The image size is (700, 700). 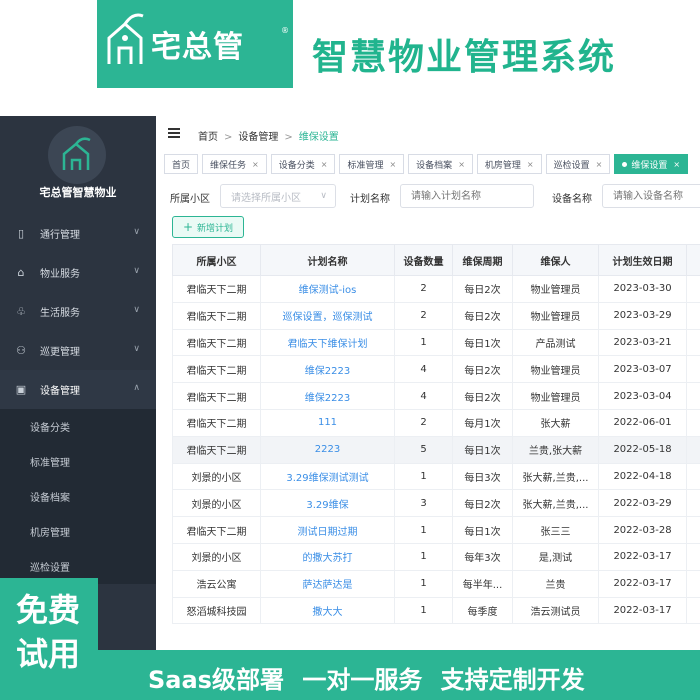 I want to click on patrol-icon: ⚇, so click(x=21, y=350).